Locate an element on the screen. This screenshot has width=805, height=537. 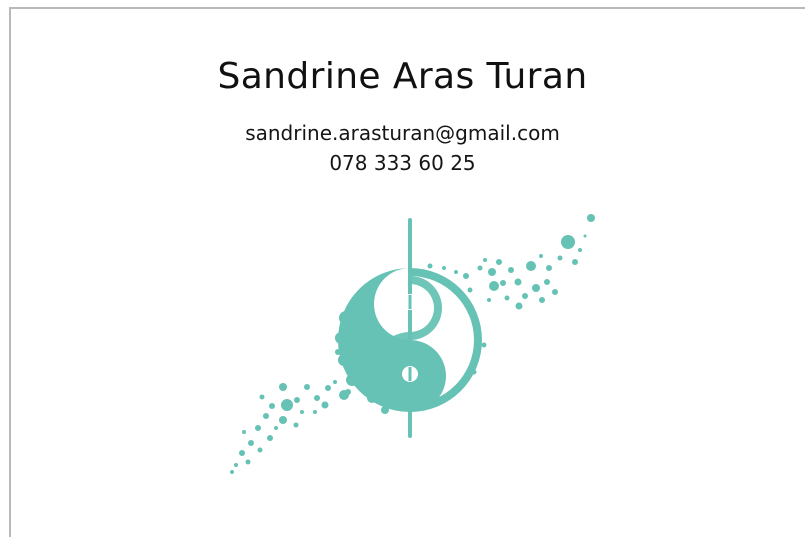
email-address: sandrine.arasturan@gmail.com is located at coordinates (402, 133).